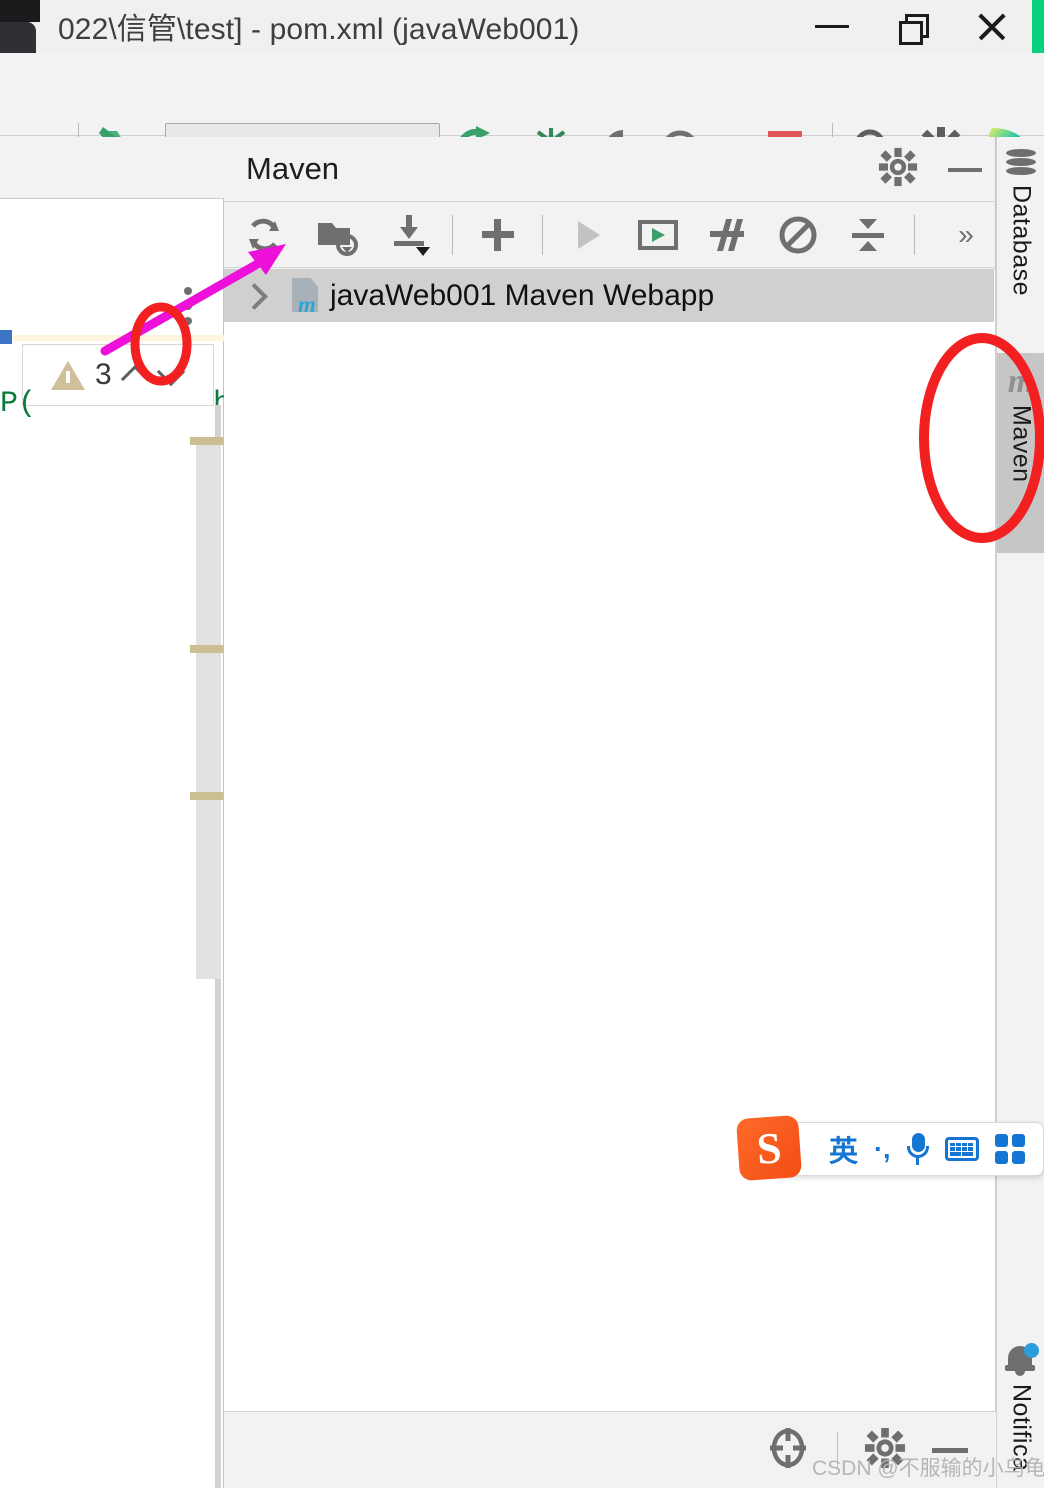 The image size is (1044, 1488). What do you see at coordinates (966, 235) in the screenshot?
I see `more-actions-icon: »` at bounding box center [966, 235].